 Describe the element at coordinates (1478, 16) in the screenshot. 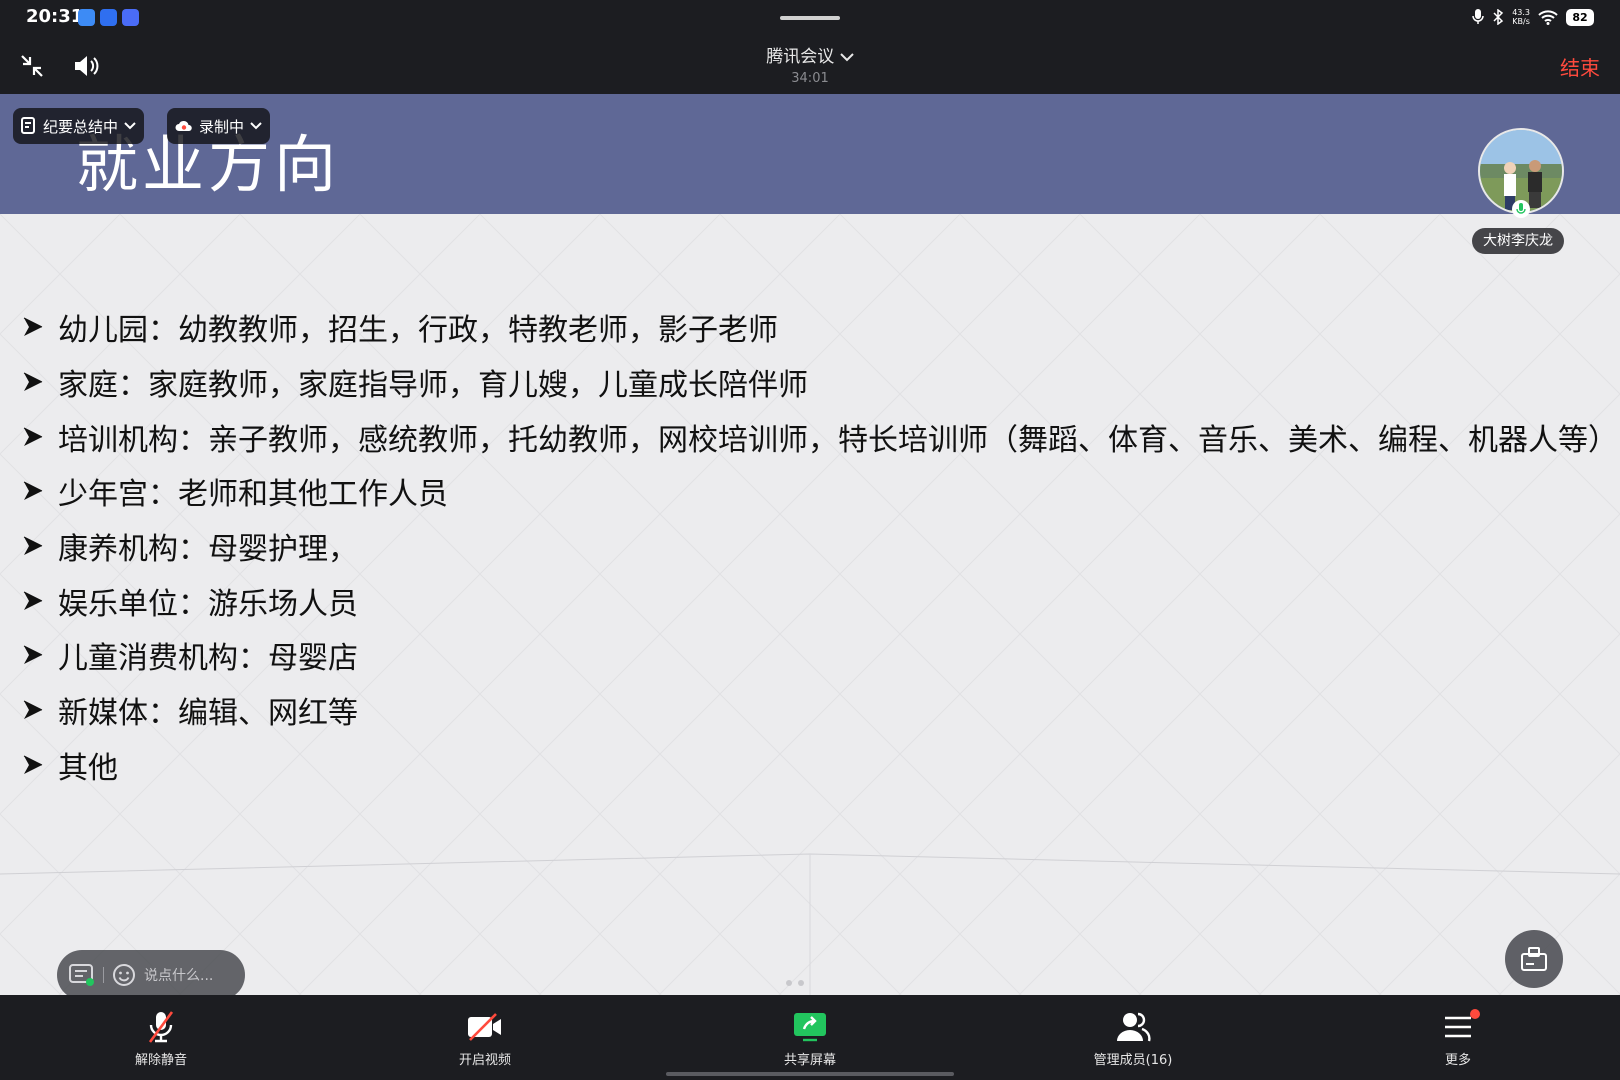

I see `mic-status-icon` at that location.